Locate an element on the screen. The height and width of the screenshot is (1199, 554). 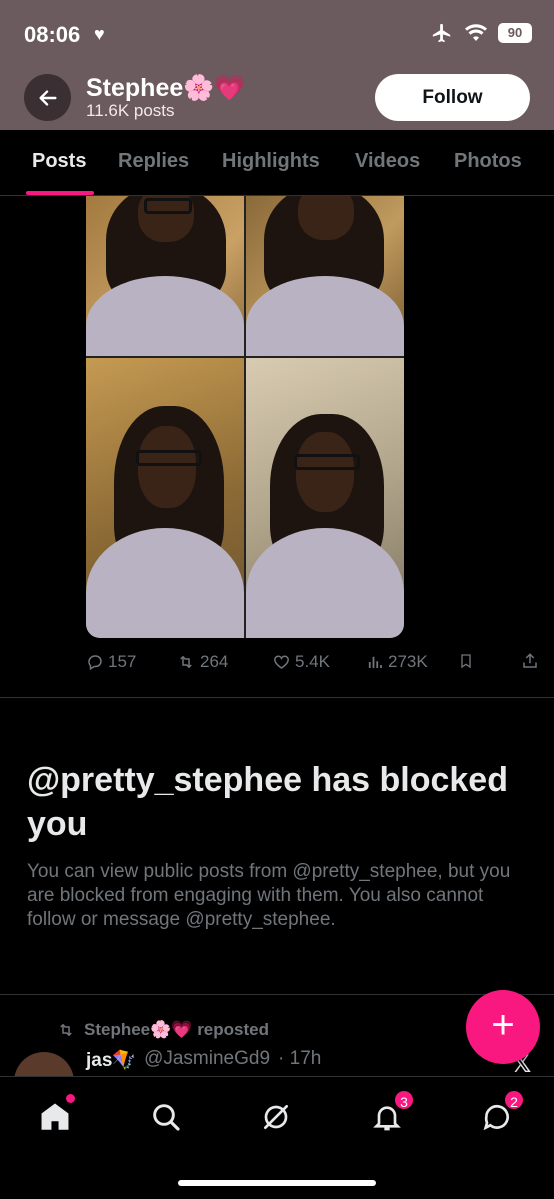
like-count: 5.4K is located at coordinates (312, 661).